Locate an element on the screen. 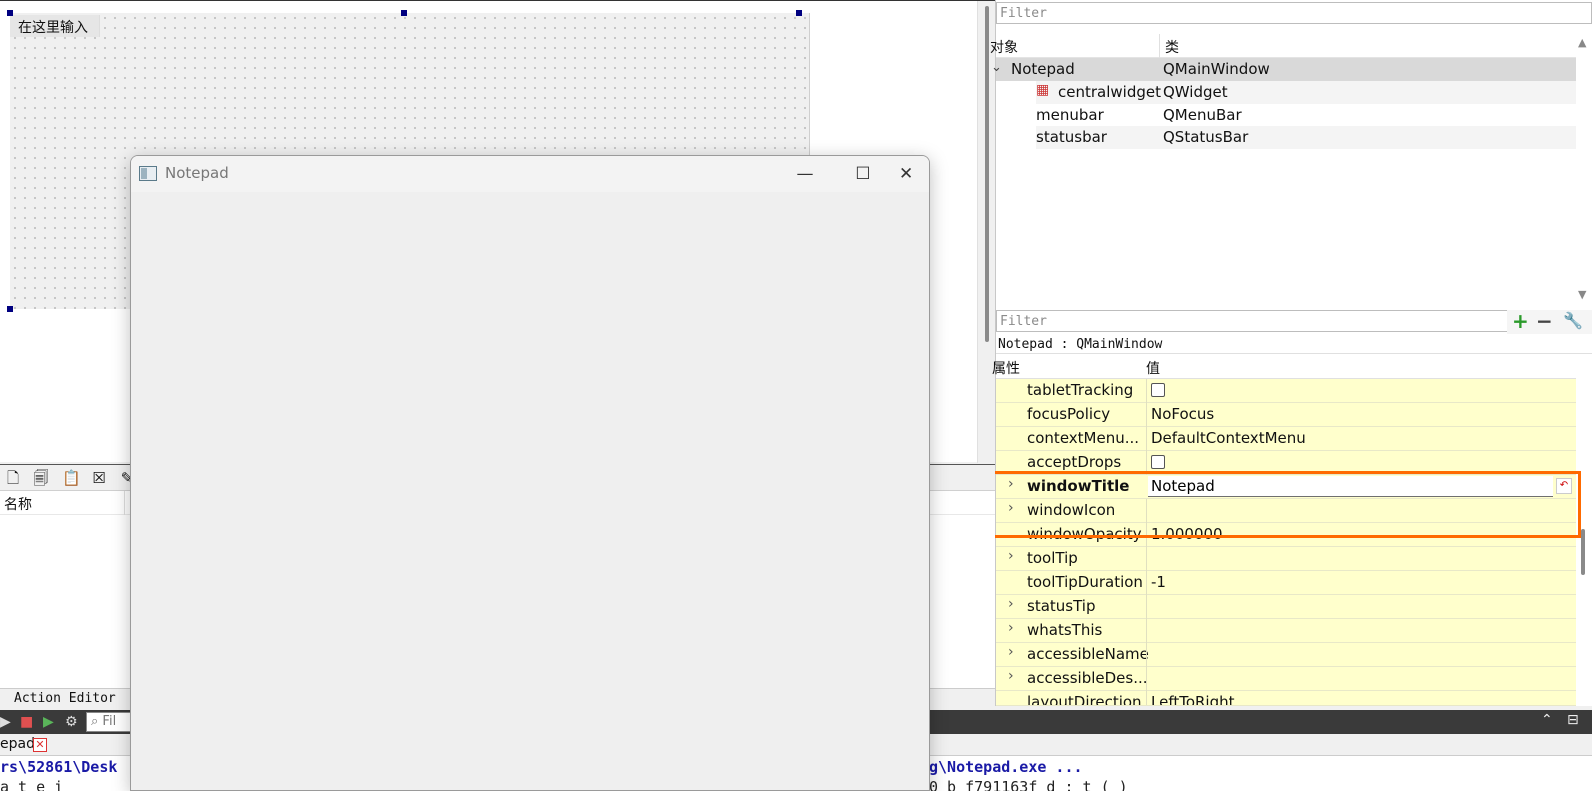 The image size is (1592, 791). rerun-icon: ▶ is located at coordinates (48, 722).